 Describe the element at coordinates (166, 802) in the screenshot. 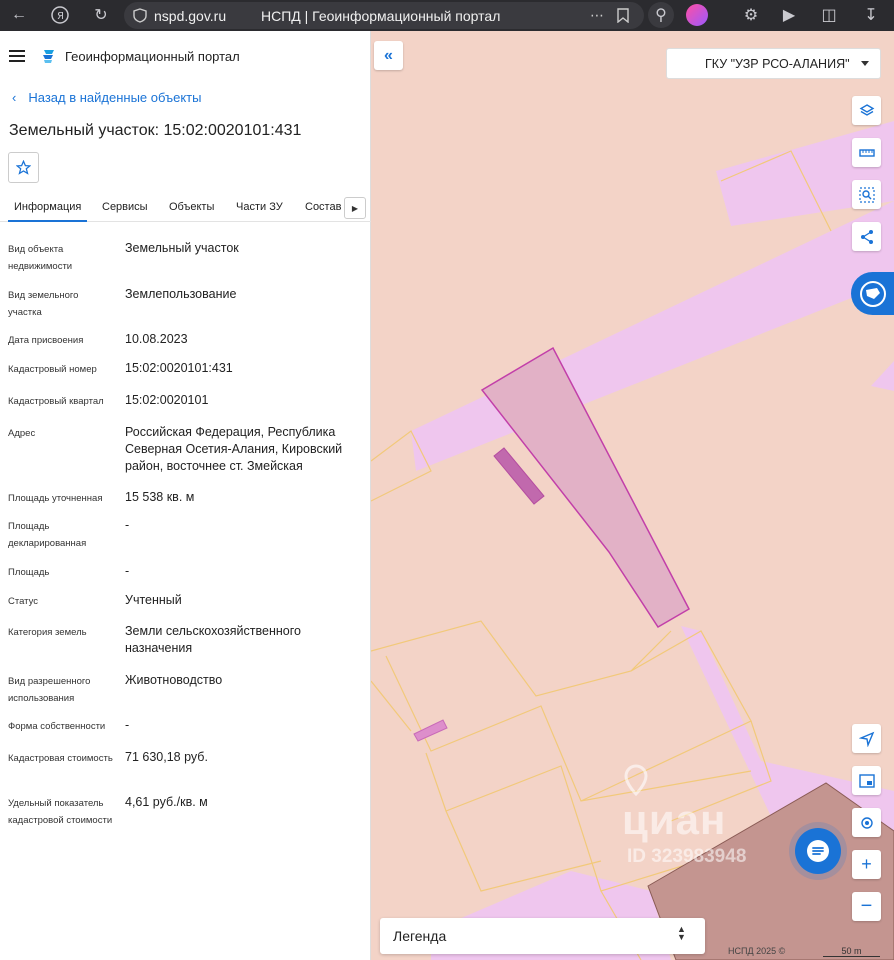

I see `value-unit-value: 4,61 руб./кв. м` at that location.